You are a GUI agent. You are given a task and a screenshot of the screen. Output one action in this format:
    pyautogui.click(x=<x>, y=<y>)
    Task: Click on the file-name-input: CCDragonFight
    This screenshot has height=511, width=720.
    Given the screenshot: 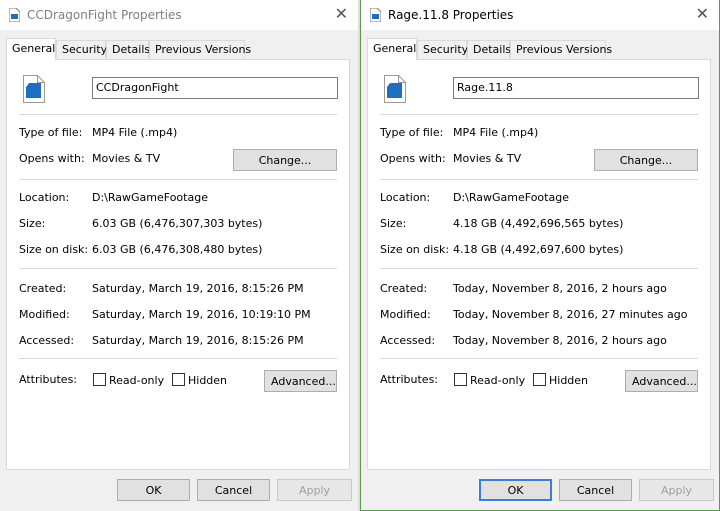 What is the action you would take?
    pyautogui.click(x=215, y=88)
    